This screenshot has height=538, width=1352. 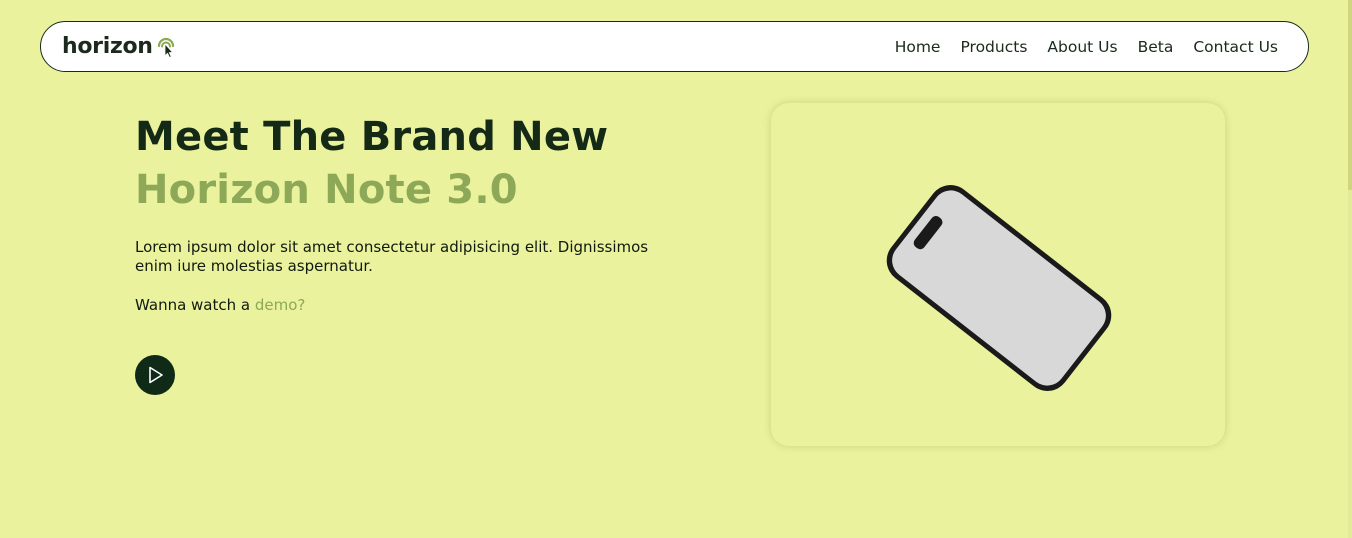 I want to click on nav-item-beta: Beta, so click(x=1156, y=47).